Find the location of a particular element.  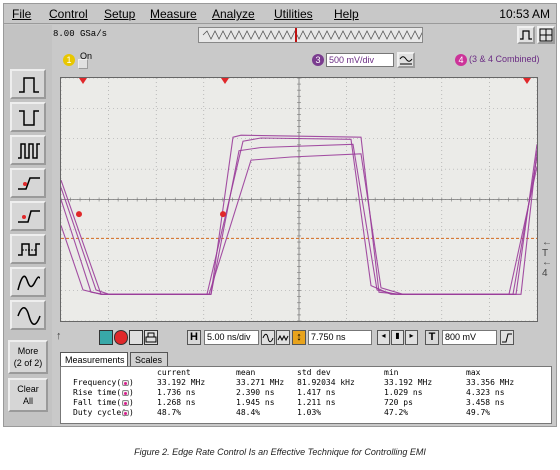

value-std-dev: 1.211 ns is located at coordinates (316, 402).